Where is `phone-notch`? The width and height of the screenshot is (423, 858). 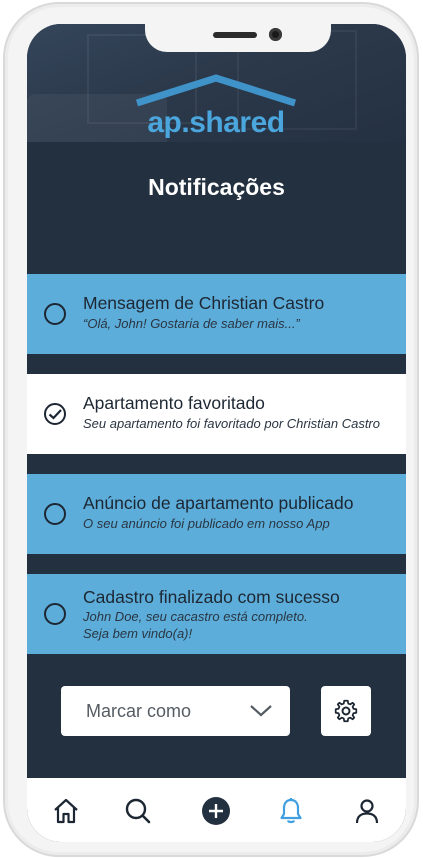 phone-notch is located at coordinates (238, 38).